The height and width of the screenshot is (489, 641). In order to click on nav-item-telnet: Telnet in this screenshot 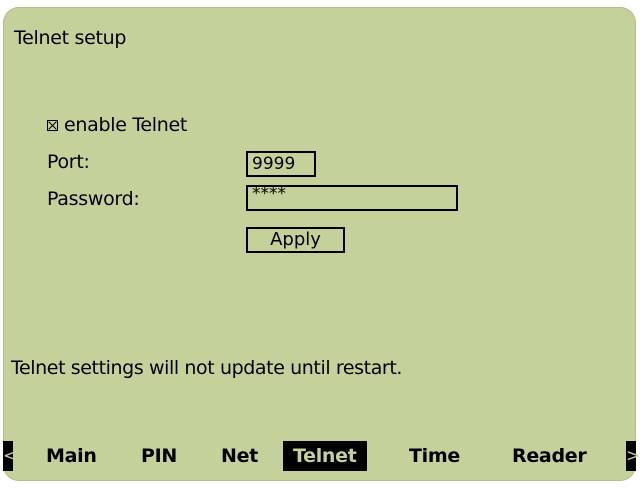, I will do `click(325, 456)`.